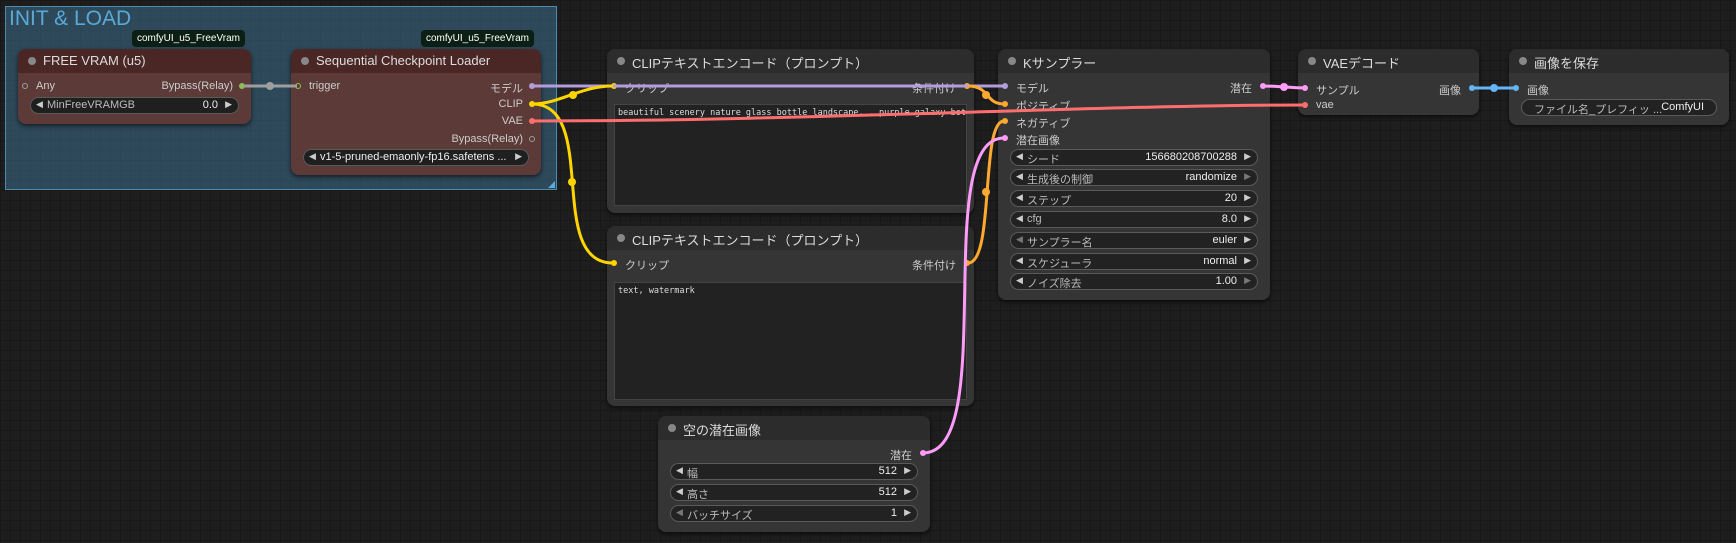 Image resolution: width=1736 pixels, height=543 pixels. What do you see at coordinates (134, 61) in the screenshot?
I see `node-header: FREE VRAM (u5)` at bounding box center [134, 61].